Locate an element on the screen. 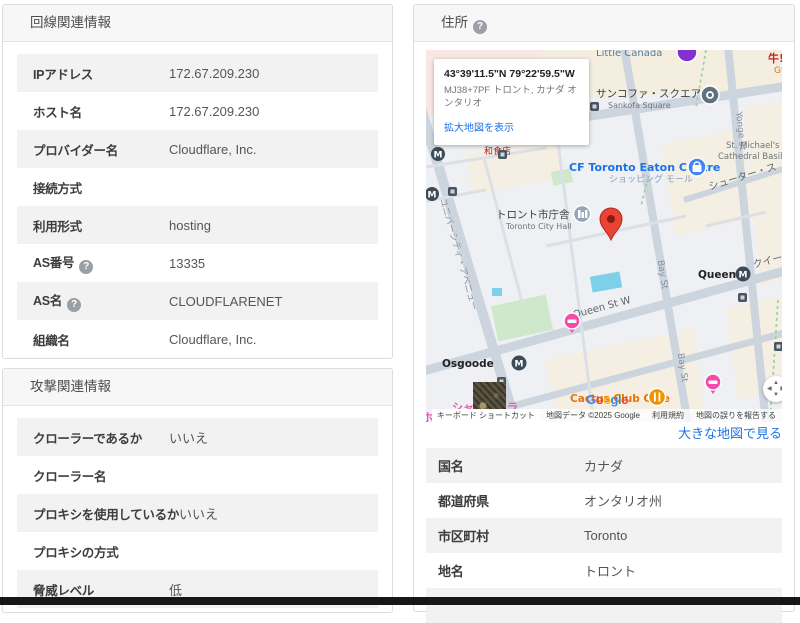 This screenshot has height=623, width=800. row-label-text: AS名 is located at coordinates (47, 301).